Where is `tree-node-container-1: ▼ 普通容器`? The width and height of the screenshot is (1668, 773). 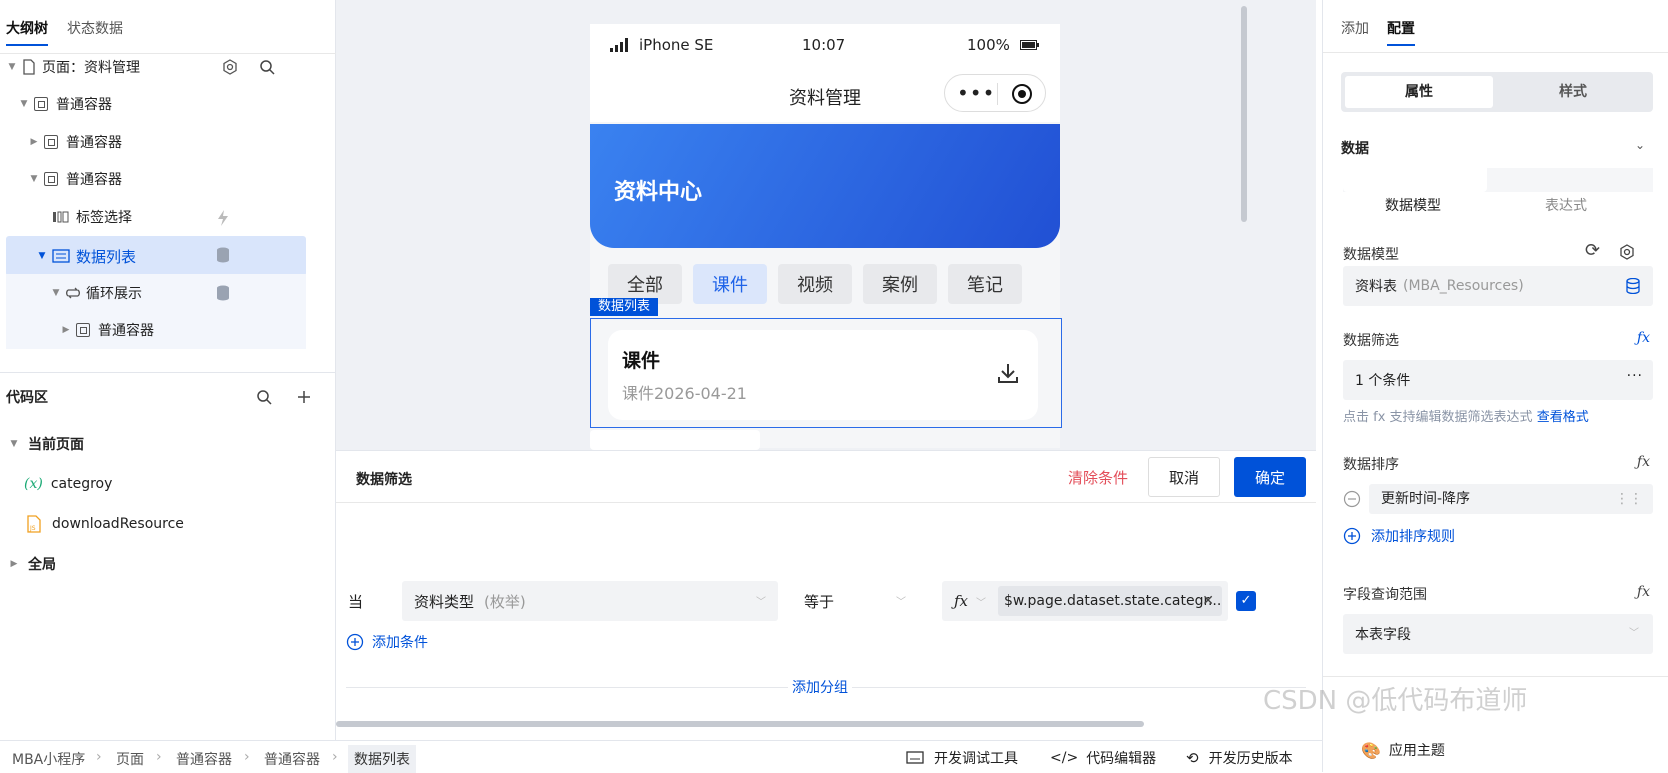 tree-node-container-1: ▼ 普通容器 is located at coordinates (156, 104).